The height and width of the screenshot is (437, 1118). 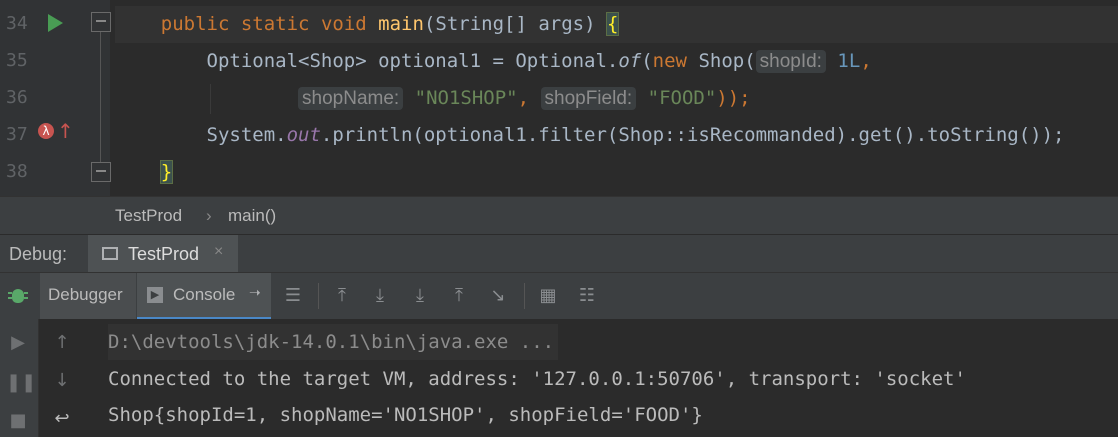 I want to click on code-line-38: }, so click(x=616, y=172).